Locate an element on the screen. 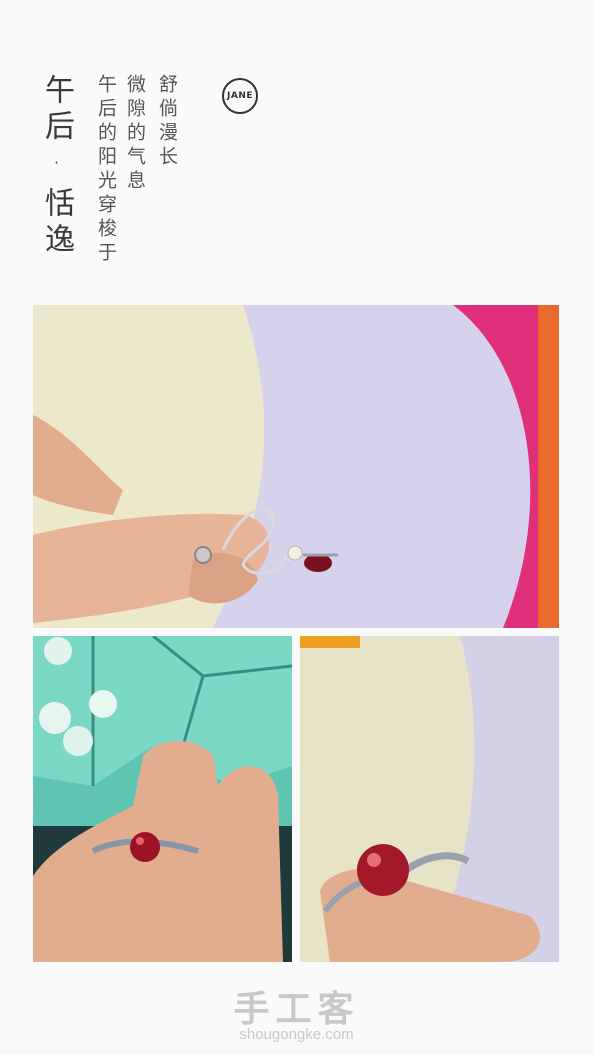  poster-text-column-2: 微隙的气息 is located at coordinates (135, 134).